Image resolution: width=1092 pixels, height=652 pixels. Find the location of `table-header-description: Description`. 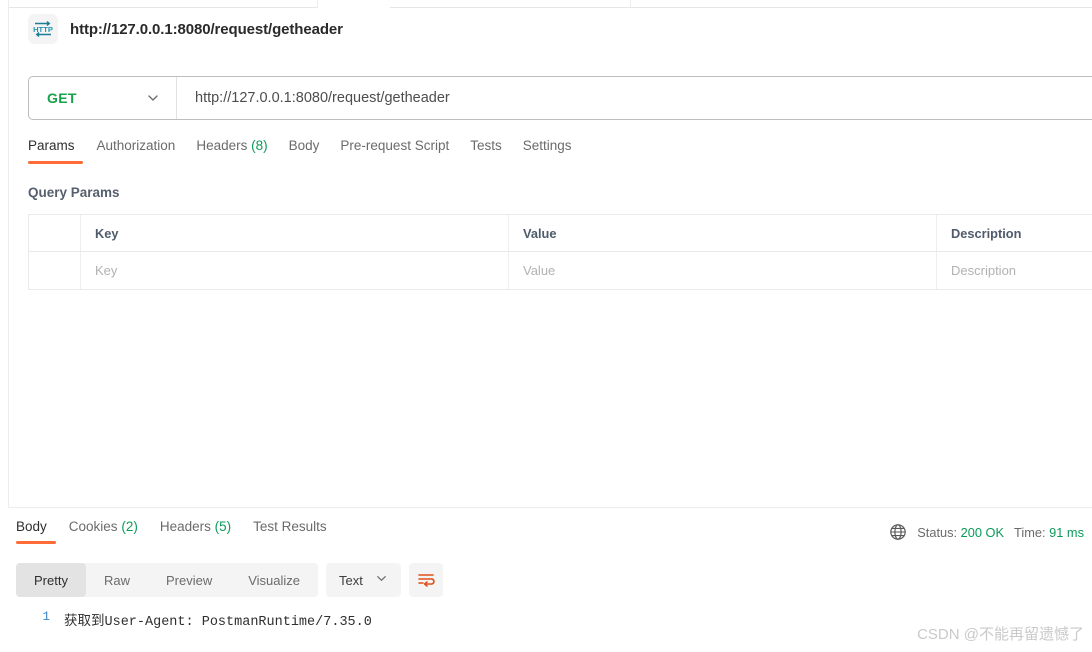

table-header-description: Description is located at coordinates (986, 233).